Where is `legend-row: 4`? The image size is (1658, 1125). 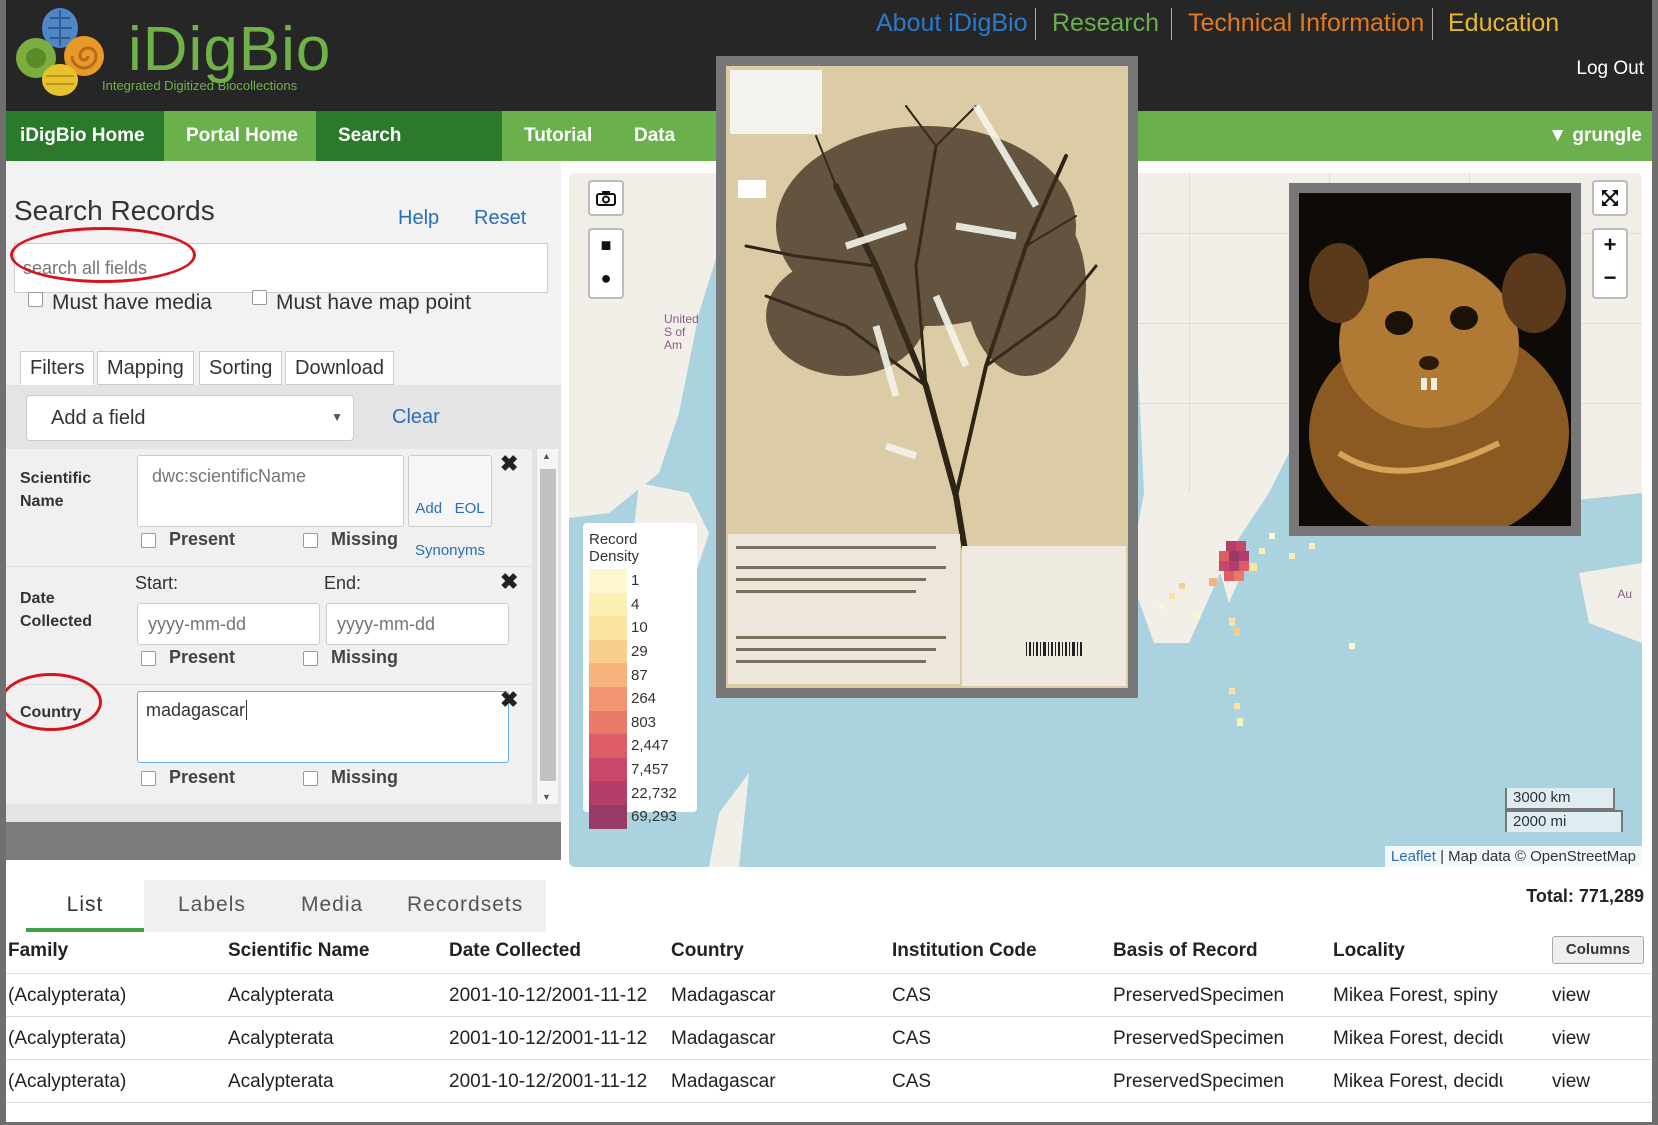 legend-row: 4 is located at coordinates (640, 604).